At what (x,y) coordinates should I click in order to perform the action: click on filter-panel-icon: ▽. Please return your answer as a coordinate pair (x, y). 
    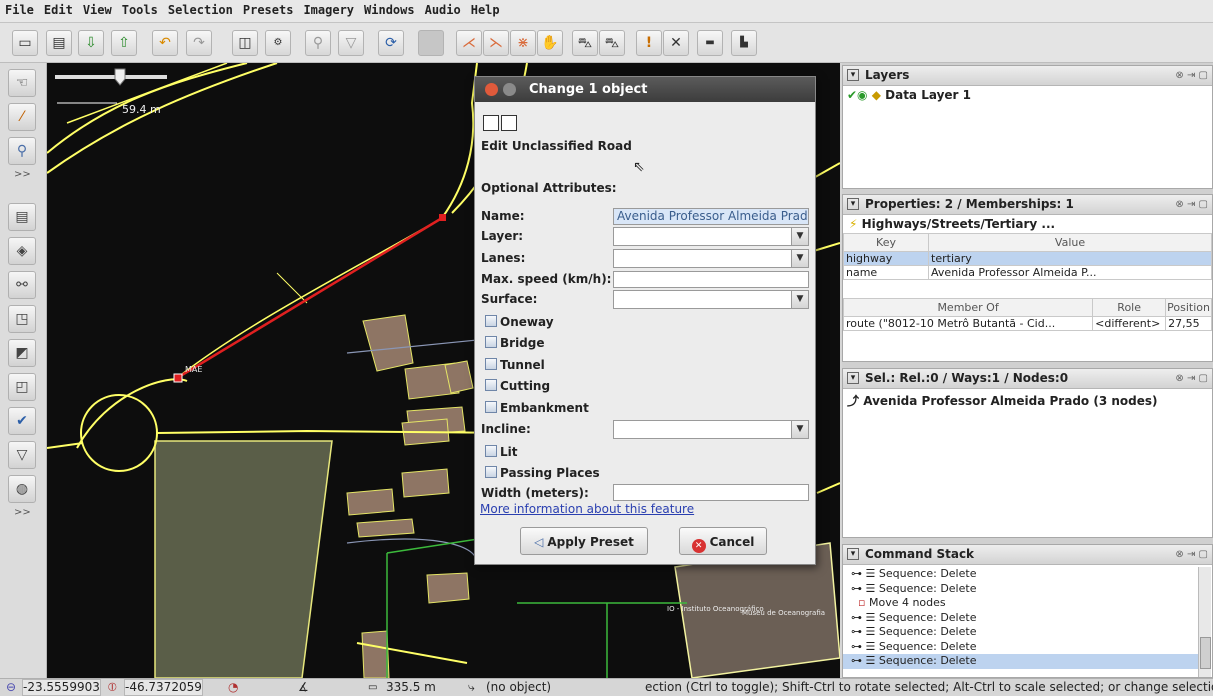
    Looking at the image, I should click on (22, 455).